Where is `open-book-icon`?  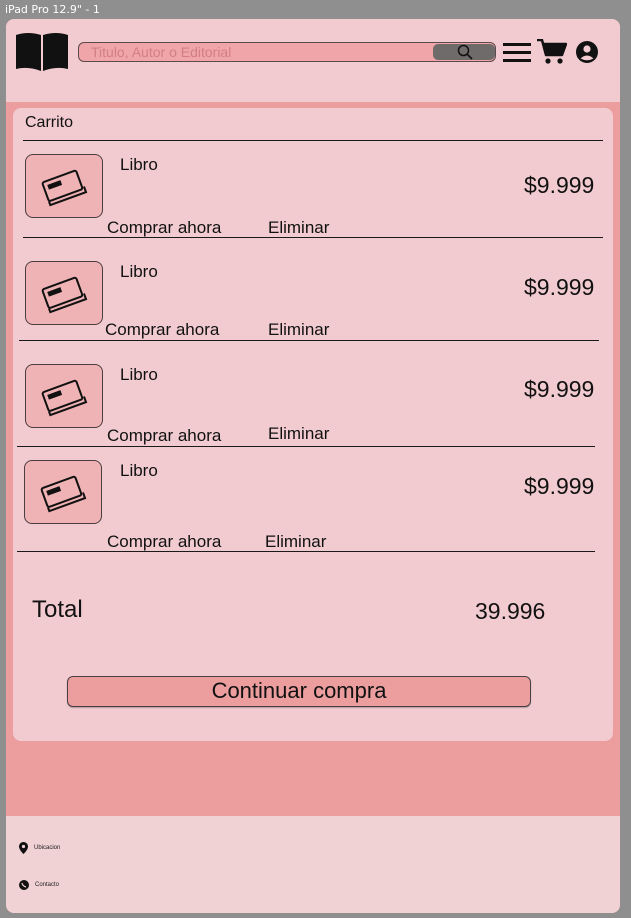 open-book-icon is located at coordinates (42, 51).